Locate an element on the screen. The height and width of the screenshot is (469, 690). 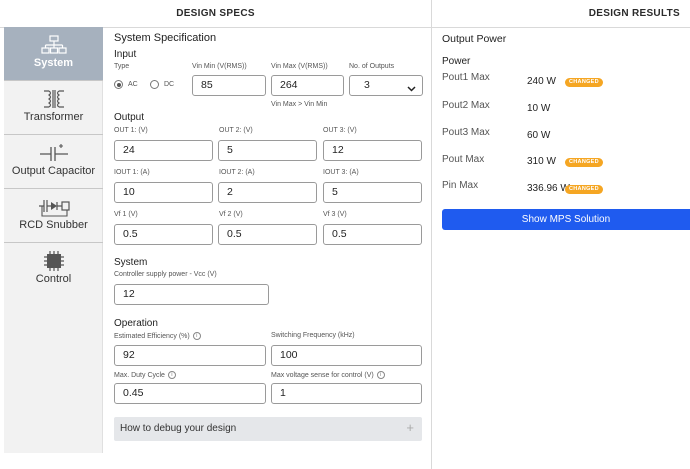
system-specification-title: System Specification is located at coordinates (165, 38).